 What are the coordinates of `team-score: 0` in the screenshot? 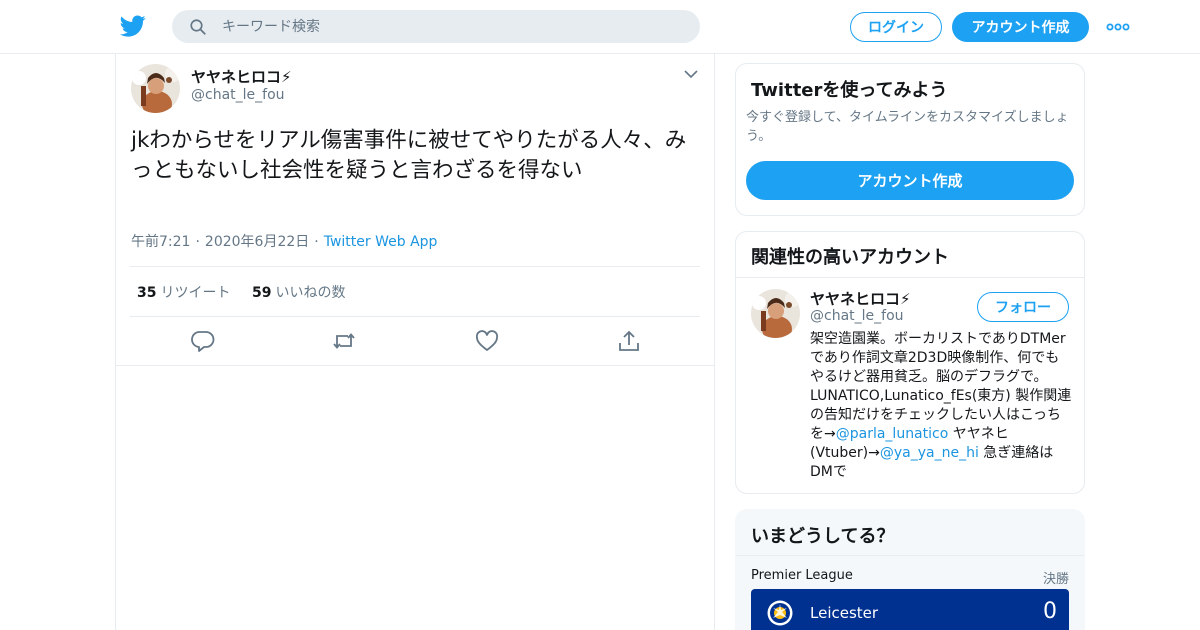 It's located at (1050, 611).